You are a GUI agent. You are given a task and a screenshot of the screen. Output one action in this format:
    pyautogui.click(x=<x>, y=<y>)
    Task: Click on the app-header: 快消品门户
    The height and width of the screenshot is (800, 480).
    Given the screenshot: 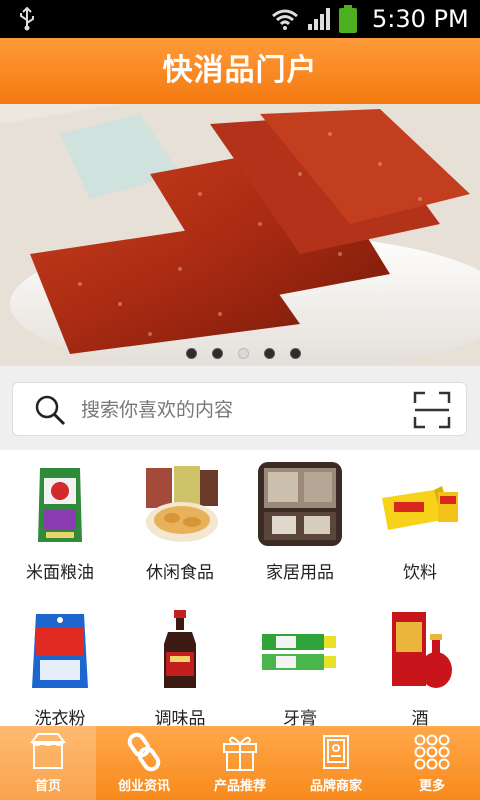 What is the action you would take?
    pyautogui.click(x=240, y=71)
    